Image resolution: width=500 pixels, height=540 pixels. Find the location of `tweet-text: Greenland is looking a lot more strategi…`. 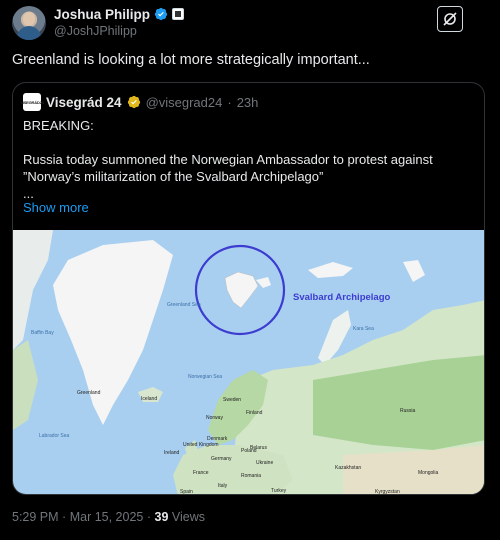

tweet-text: Greenland is looking a lot more strategi… is located at coordinates (191, 60).